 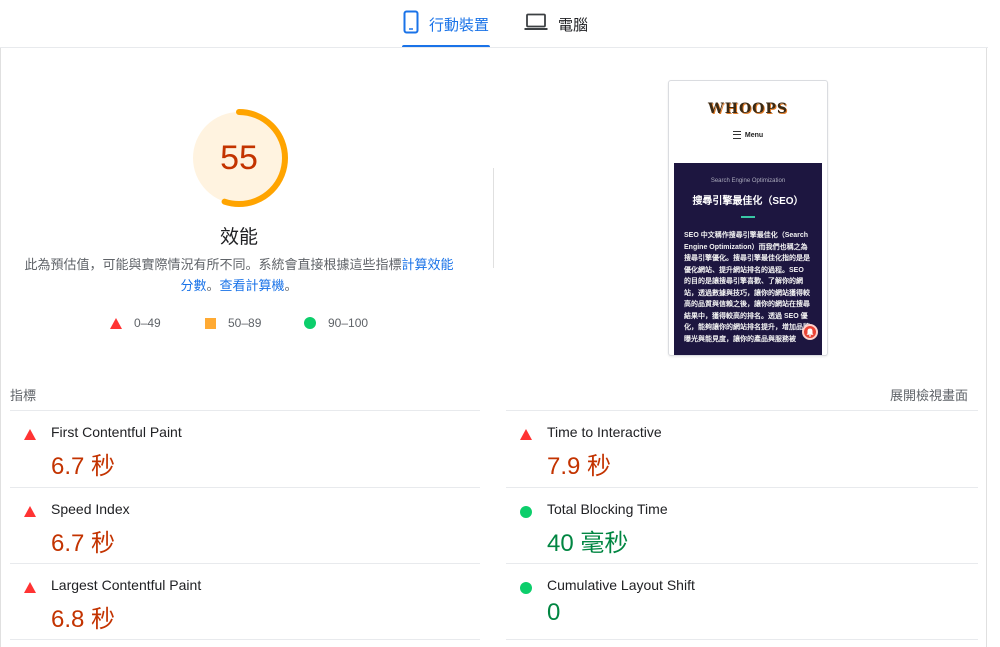 What do you see at coordinates (810, 332) in the screenshot?
I see `notification-bell-icon` at bounding box center [810, 332].